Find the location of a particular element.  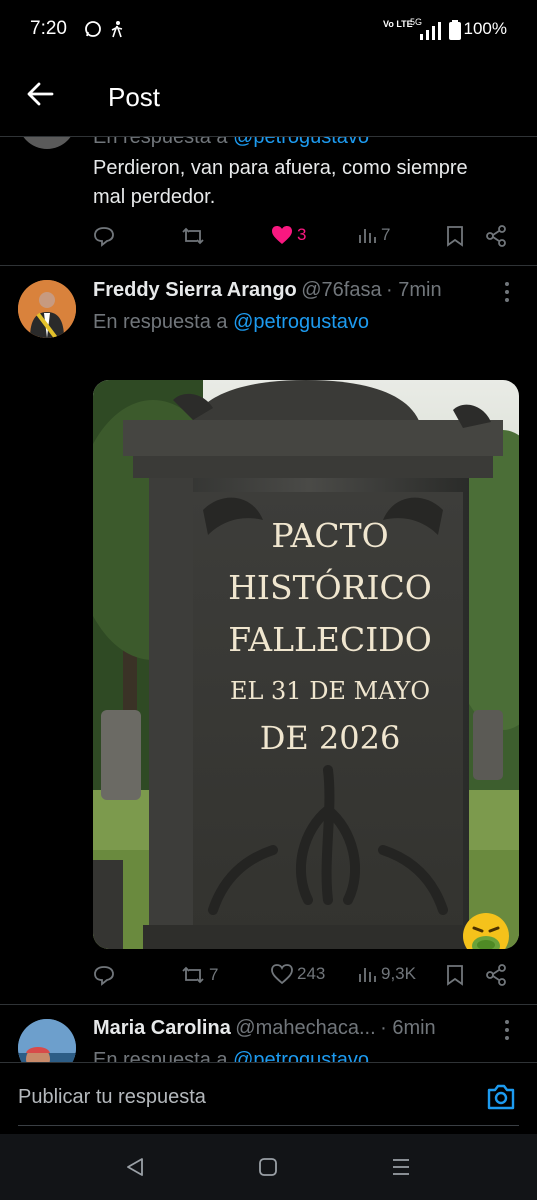

status-time: 7:20 is located at coordinates (48, 28).